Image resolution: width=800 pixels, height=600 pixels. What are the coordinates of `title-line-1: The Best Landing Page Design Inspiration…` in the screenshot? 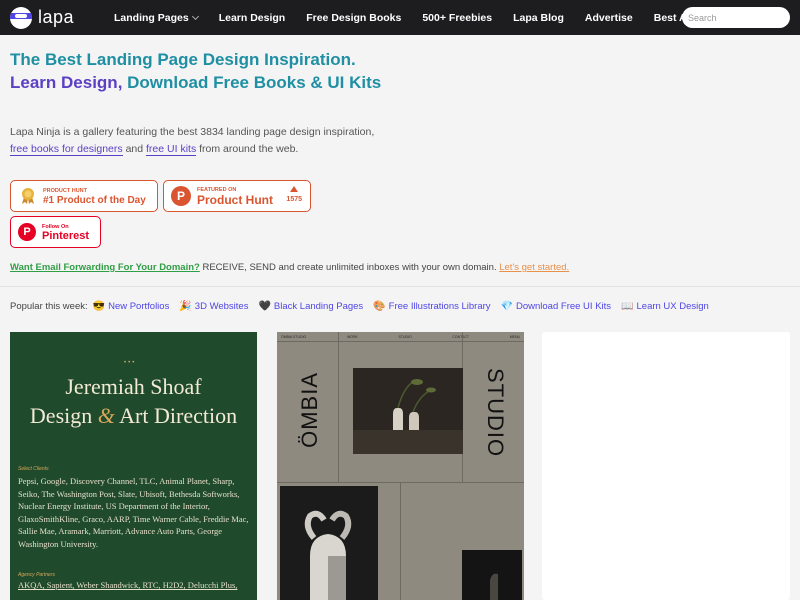 It's located at (183, 59).